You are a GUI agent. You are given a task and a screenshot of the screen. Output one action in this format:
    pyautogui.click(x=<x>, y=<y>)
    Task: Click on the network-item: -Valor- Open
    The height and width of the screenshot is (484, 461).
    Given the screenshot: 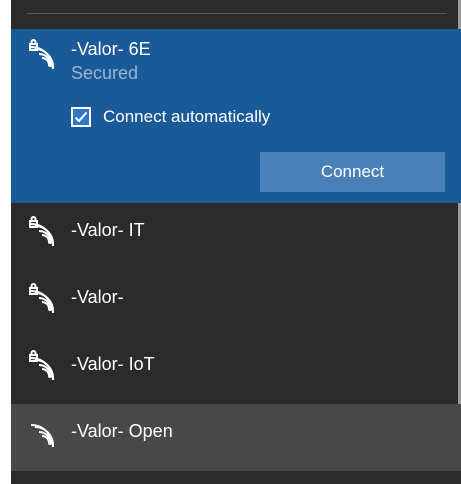 What is the action you would take?
    pyautogui.click(x=236, y=437)
    